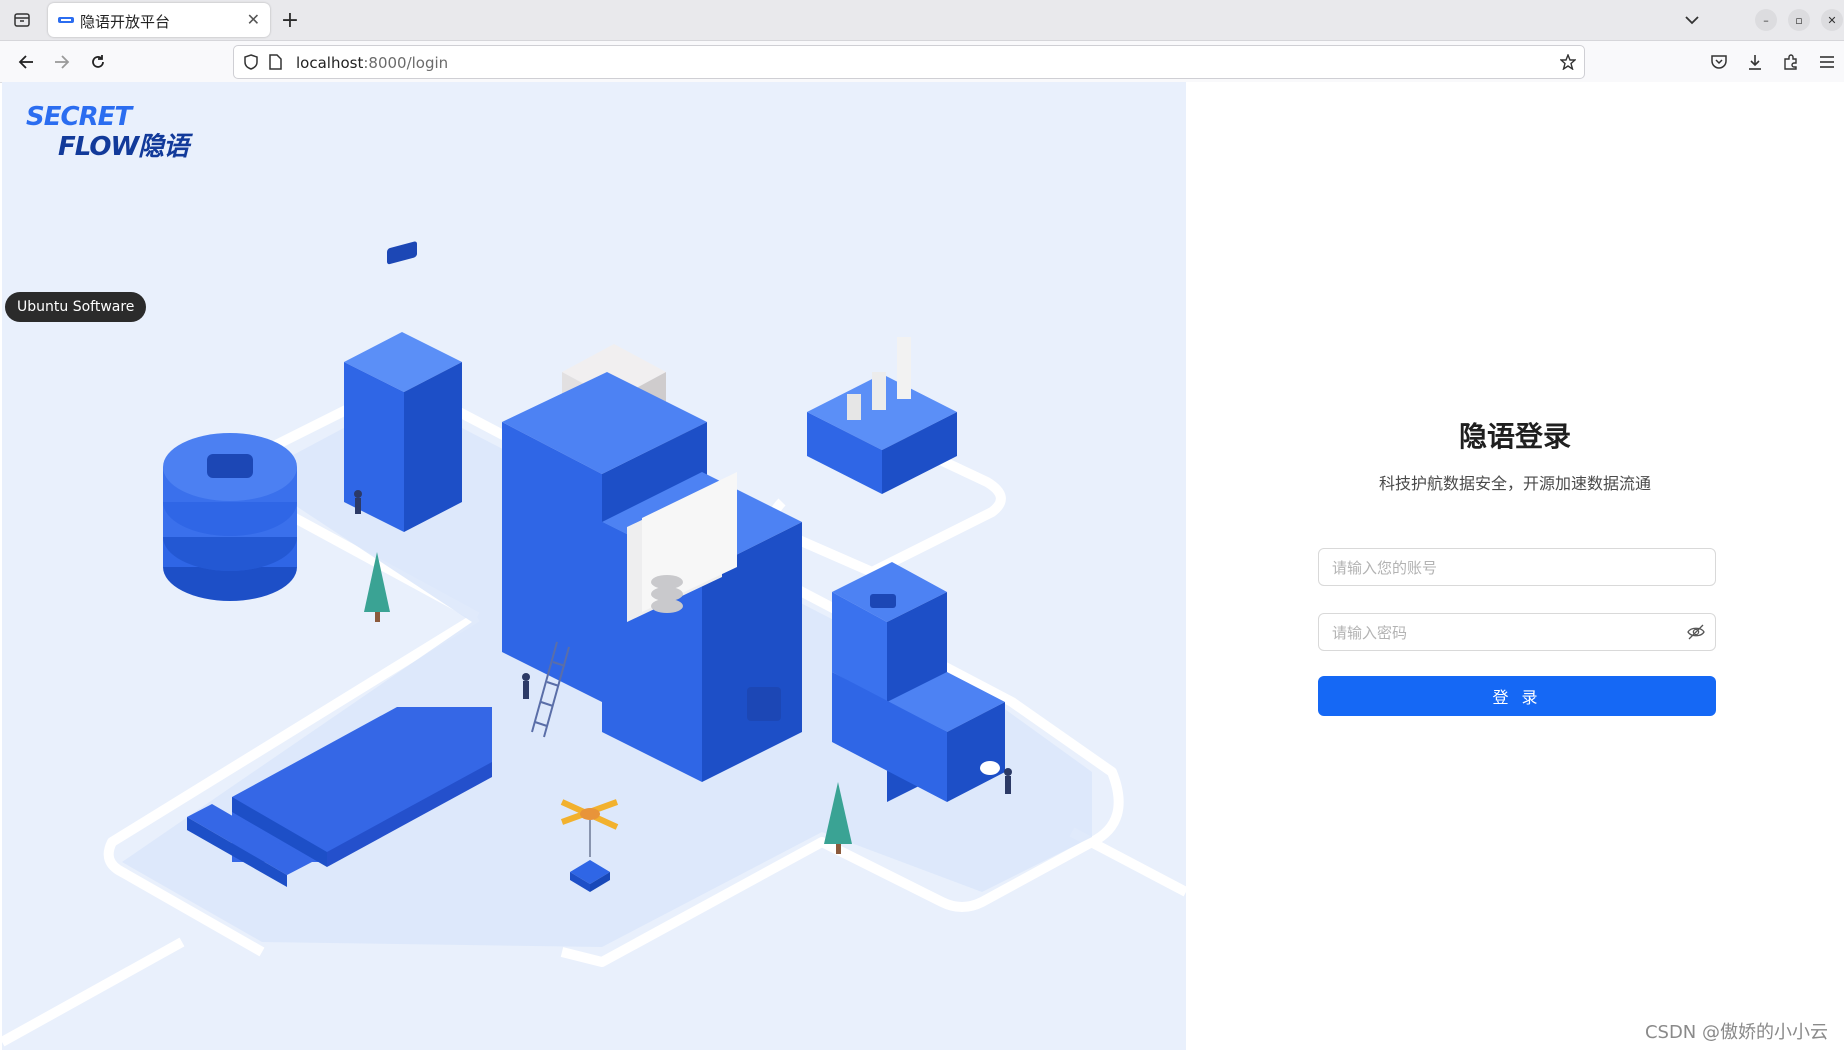  I want to click on login-subtitle: 科技护航数据安全，开源加速数据流通, so click(1514, 483).